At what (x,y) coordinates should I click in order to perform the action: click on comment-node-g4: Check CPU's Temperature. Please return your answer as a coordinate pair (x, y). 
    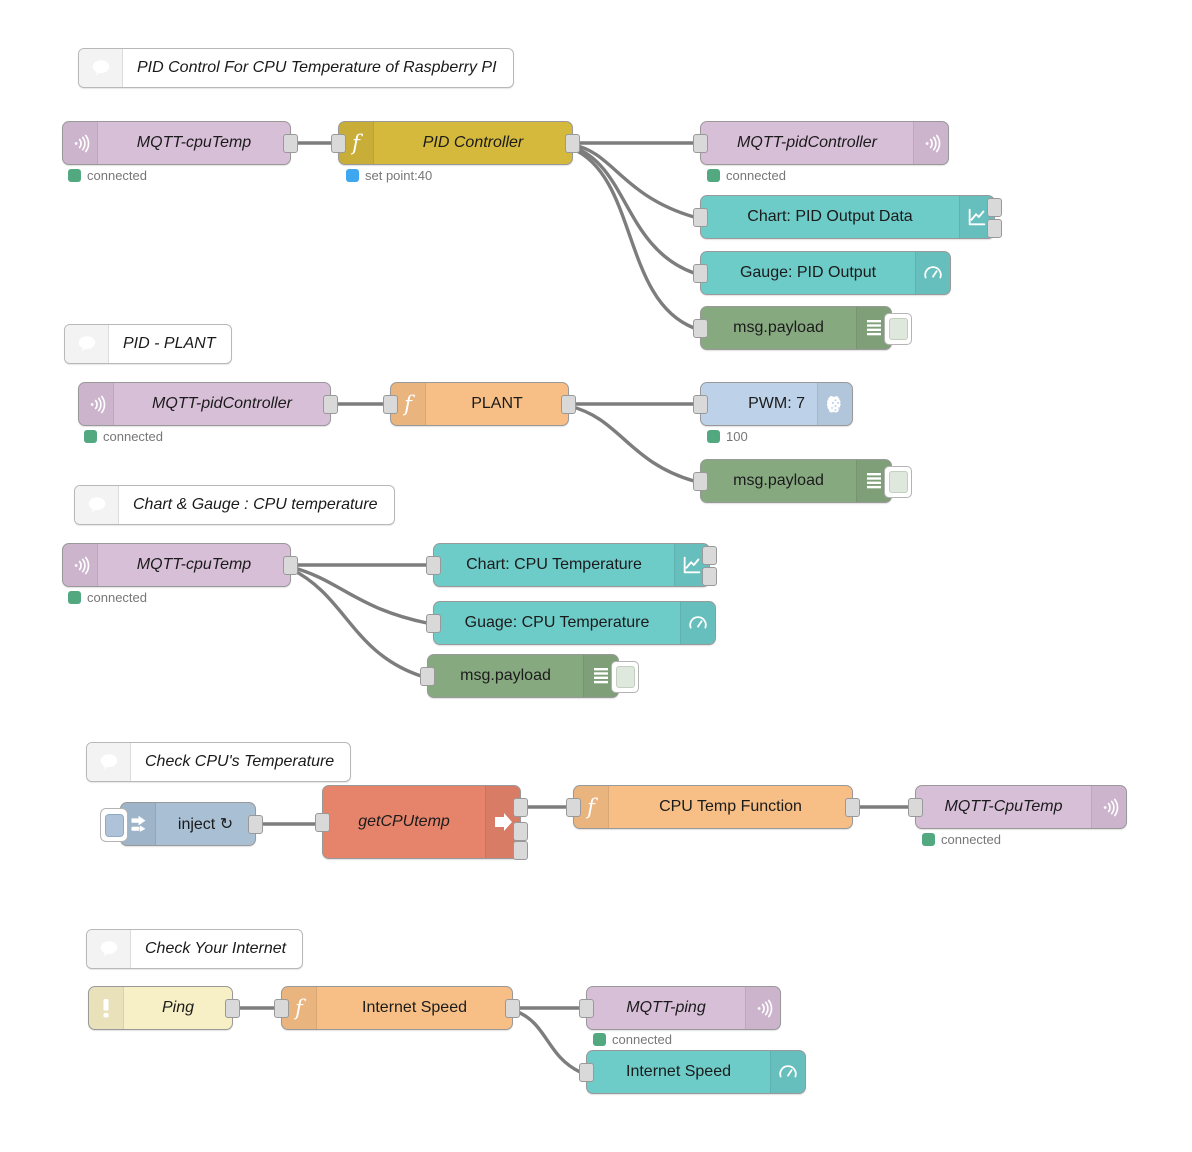
    Looking at the image, I should click on (219, 762).